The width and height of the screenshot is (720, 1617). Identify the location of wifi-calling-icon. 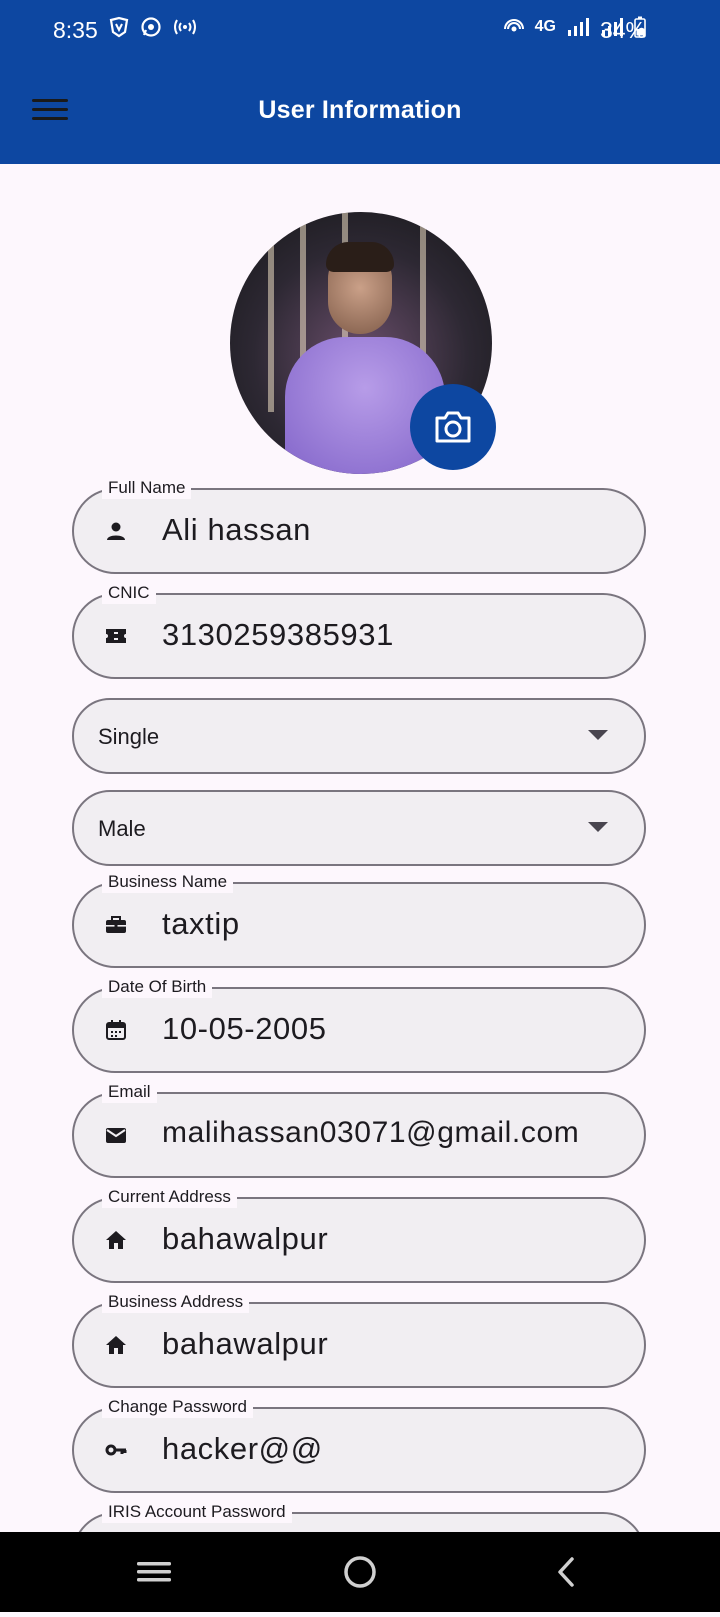
(513, 25).